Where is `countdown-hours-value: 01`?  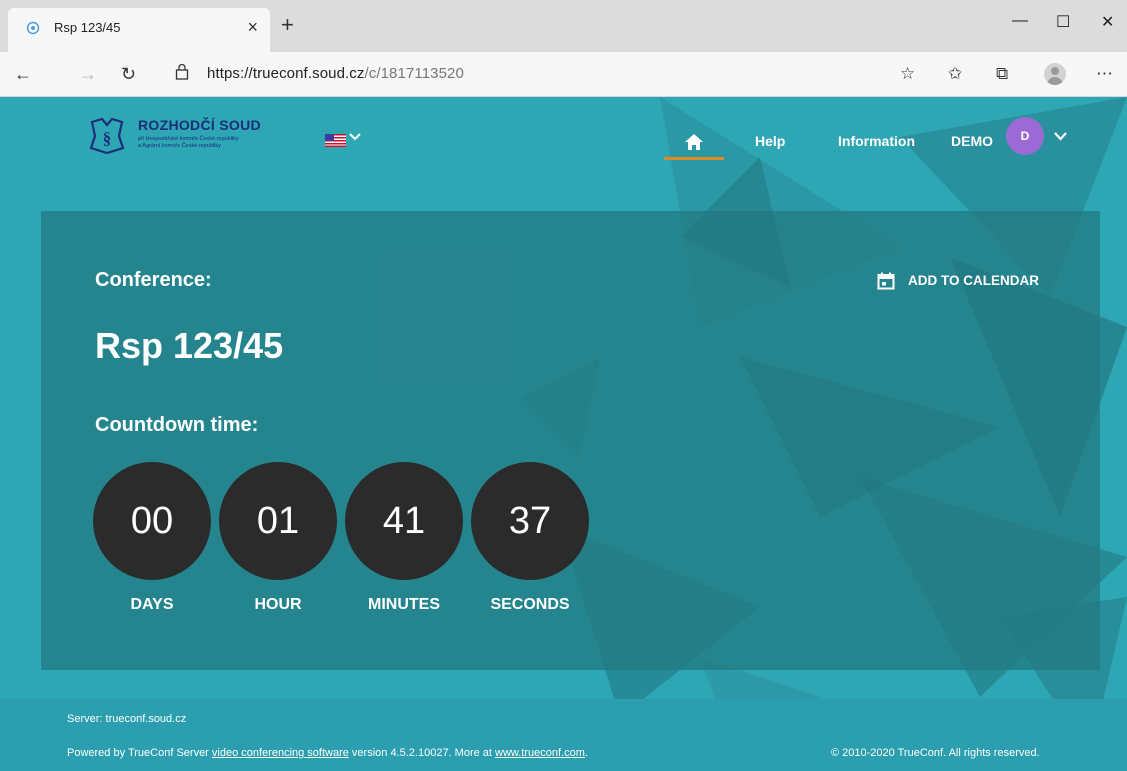 countdown-hours-value: 01 is located at coordinates (278, 521).